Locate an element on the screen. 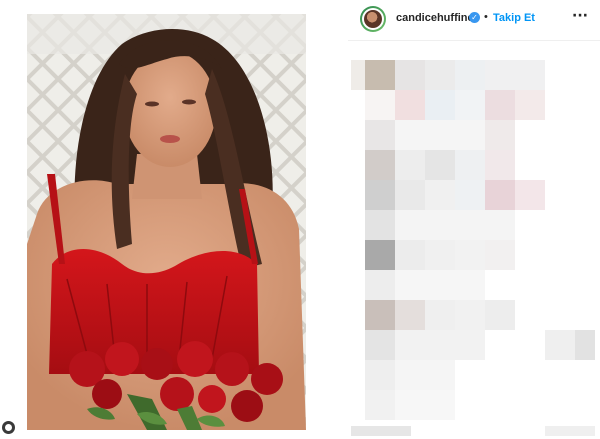 This screenshot has width=600, height=439. post-header: candicehuffine ✓ • Takip Et ··· is located at coordinates (474, 20).